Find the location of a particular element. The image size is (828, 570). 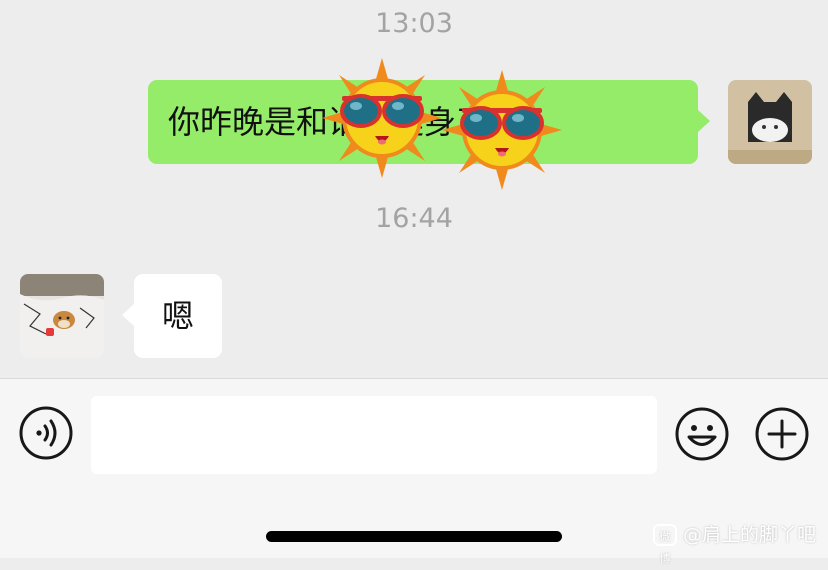

emoji-icon is located at coordinates (702, 434).